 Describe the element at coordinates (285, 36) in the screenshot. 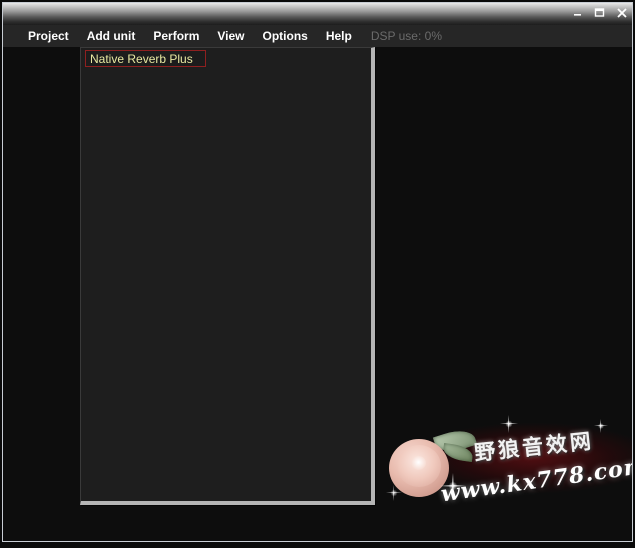

I see `menu-item-options: Options` at that location.